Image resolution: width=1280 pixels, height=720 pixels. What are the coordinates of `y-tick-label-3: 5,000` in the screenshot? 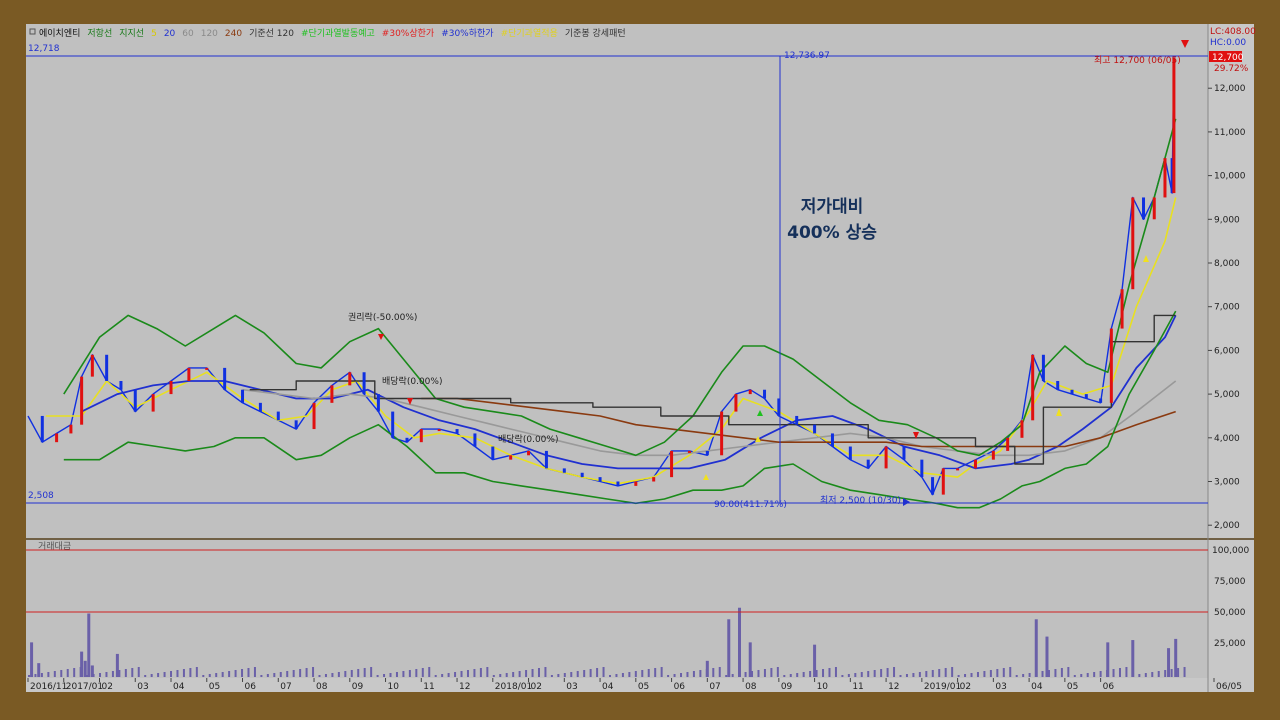 It's located at (1227, 395).